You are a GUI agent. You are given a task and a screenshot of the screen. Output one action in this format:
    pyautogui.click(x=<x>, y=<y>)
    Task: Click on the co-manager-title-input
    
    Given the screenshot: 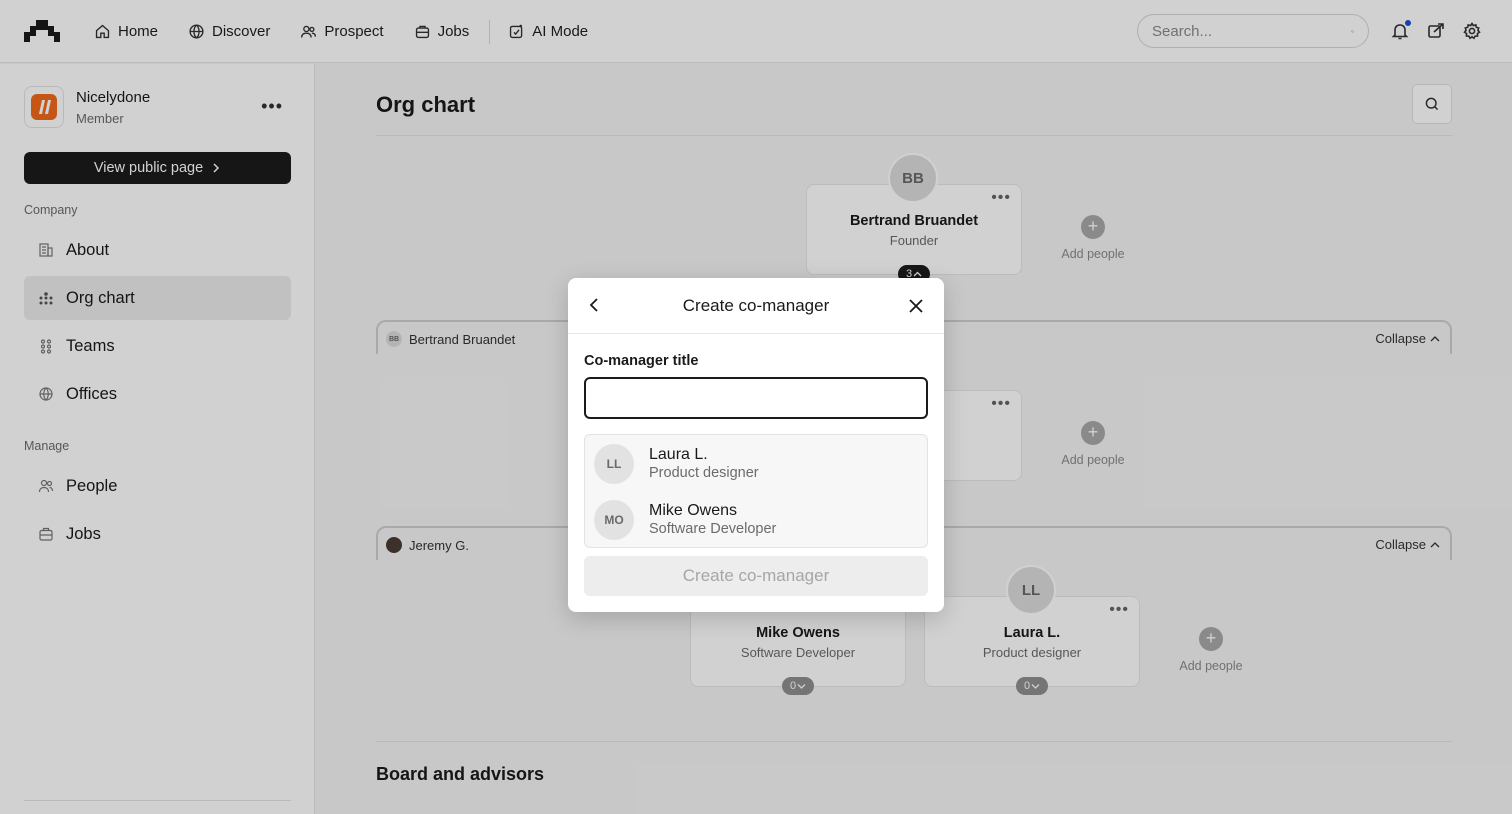 What is the action you would take?
    pyautogui.click(x=756, y=398)
    